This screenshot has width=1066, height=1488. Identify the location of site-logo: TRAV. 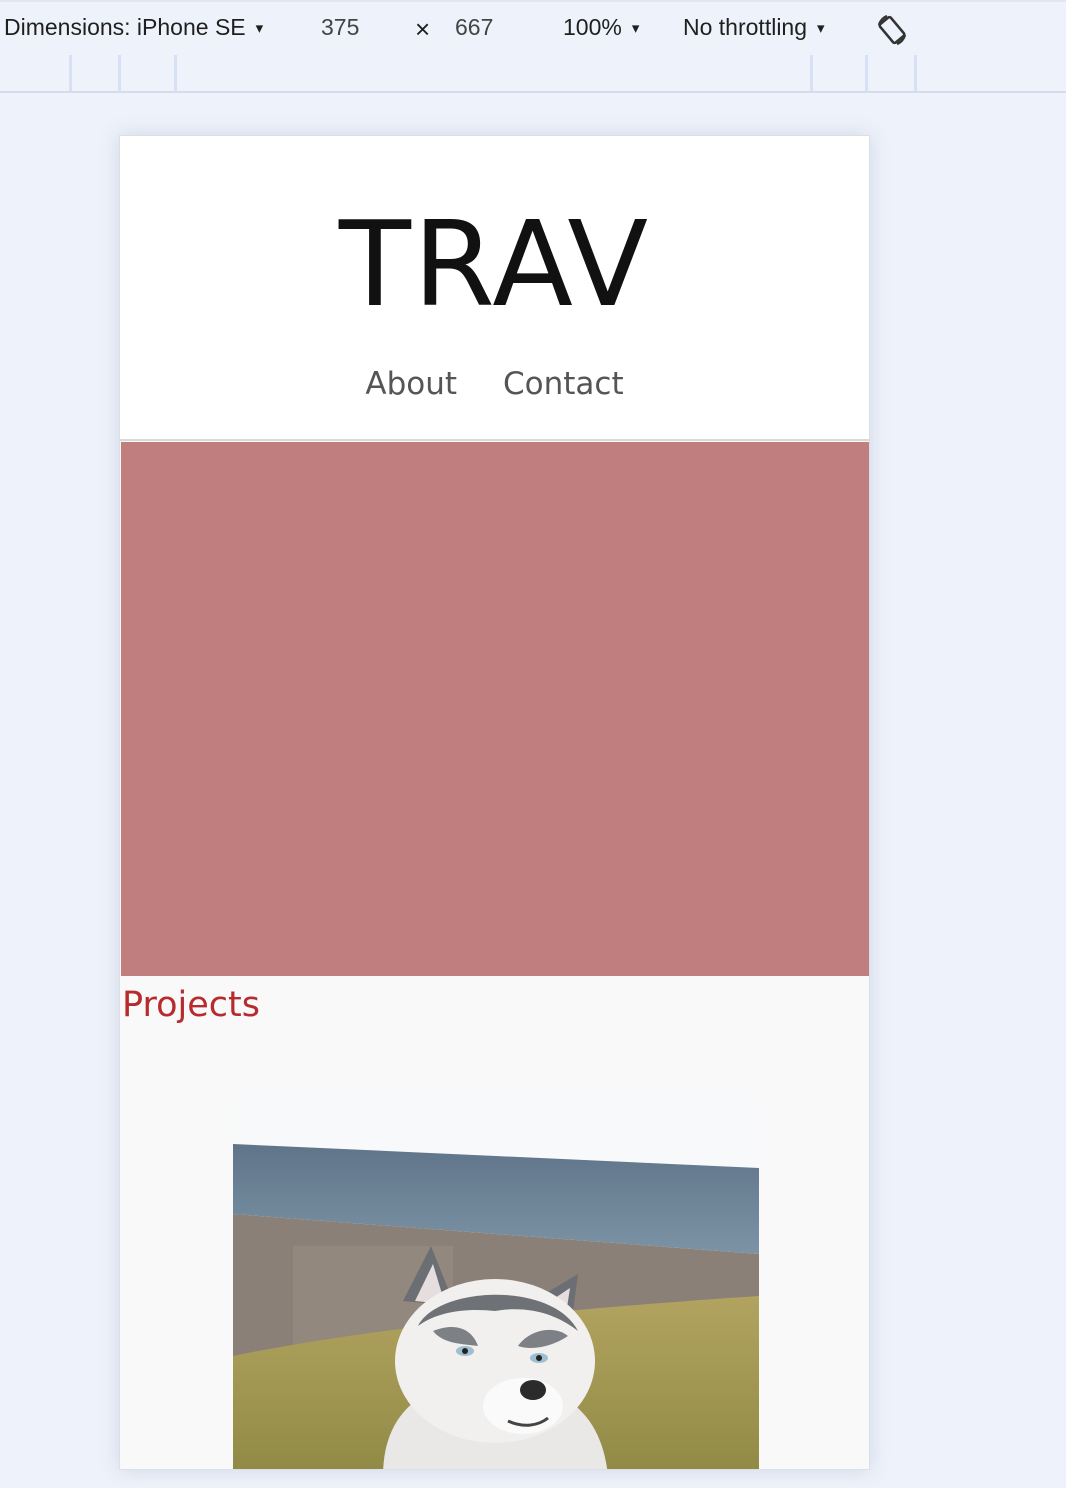
(494, 264).